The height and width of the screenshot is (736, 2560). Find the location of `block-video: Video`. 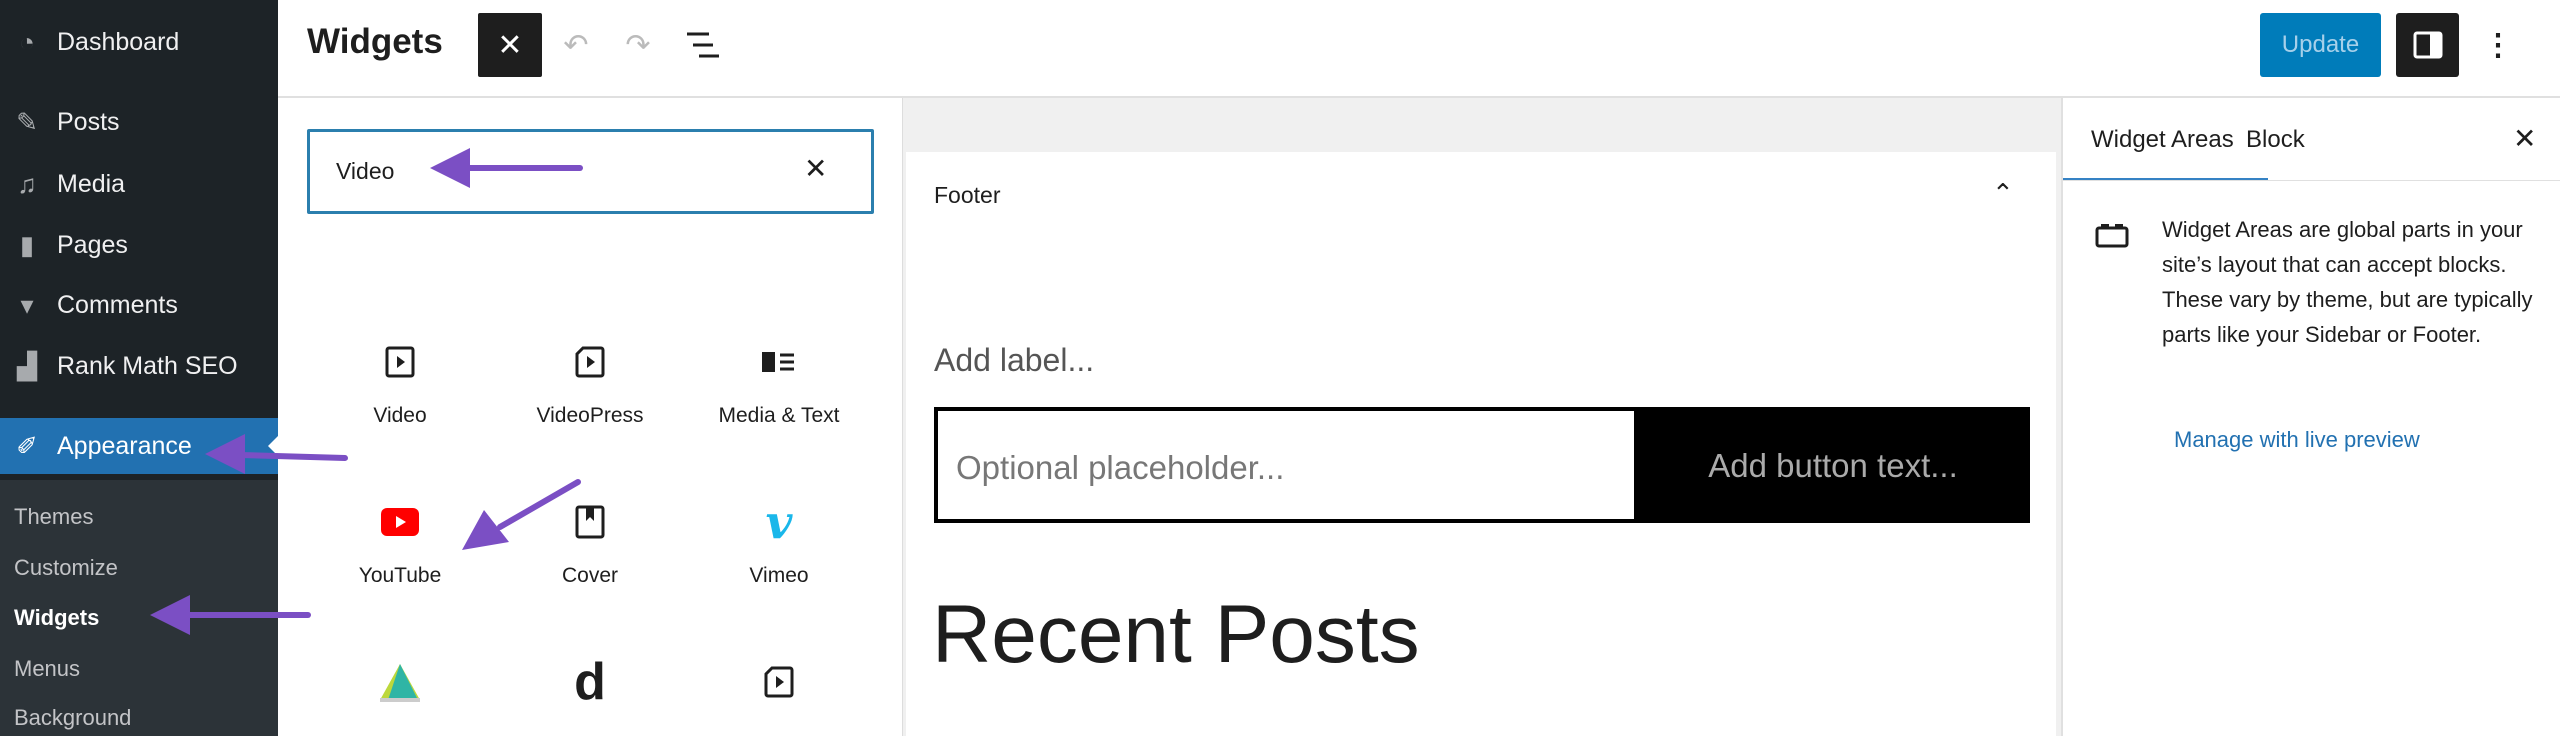

block-video: Video is located at coordinates (400, 384).